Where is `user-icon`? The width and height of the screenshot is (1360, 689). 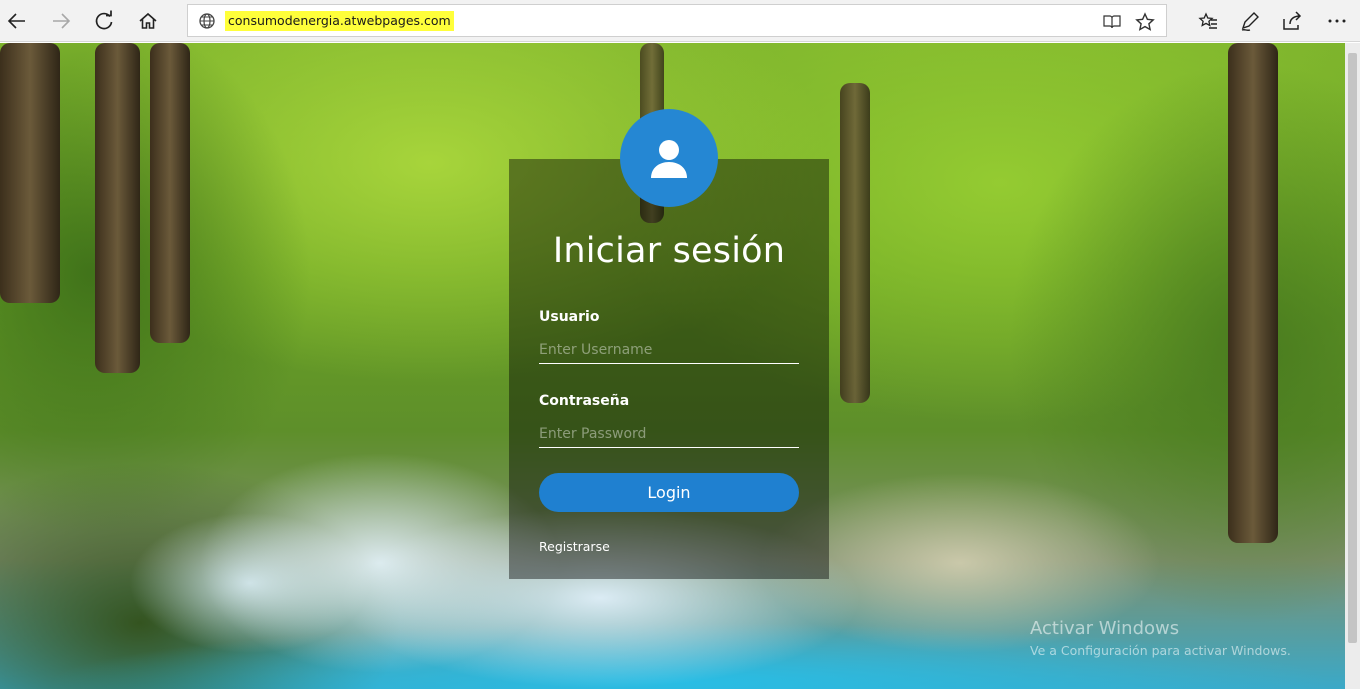
user-icon is located at coordinates (669, 159).